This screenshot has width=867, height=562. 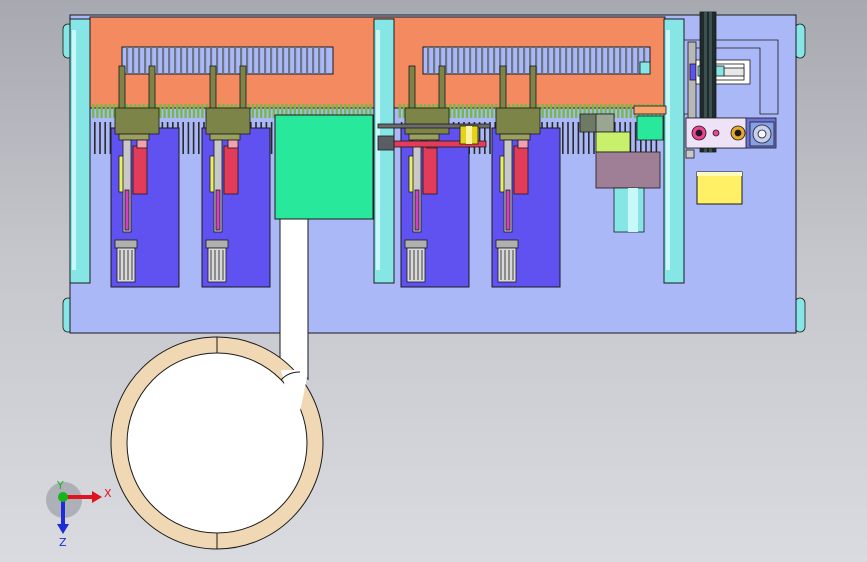 I want to click on orientation-triad: X Y Z, so click(x=79, y=514).